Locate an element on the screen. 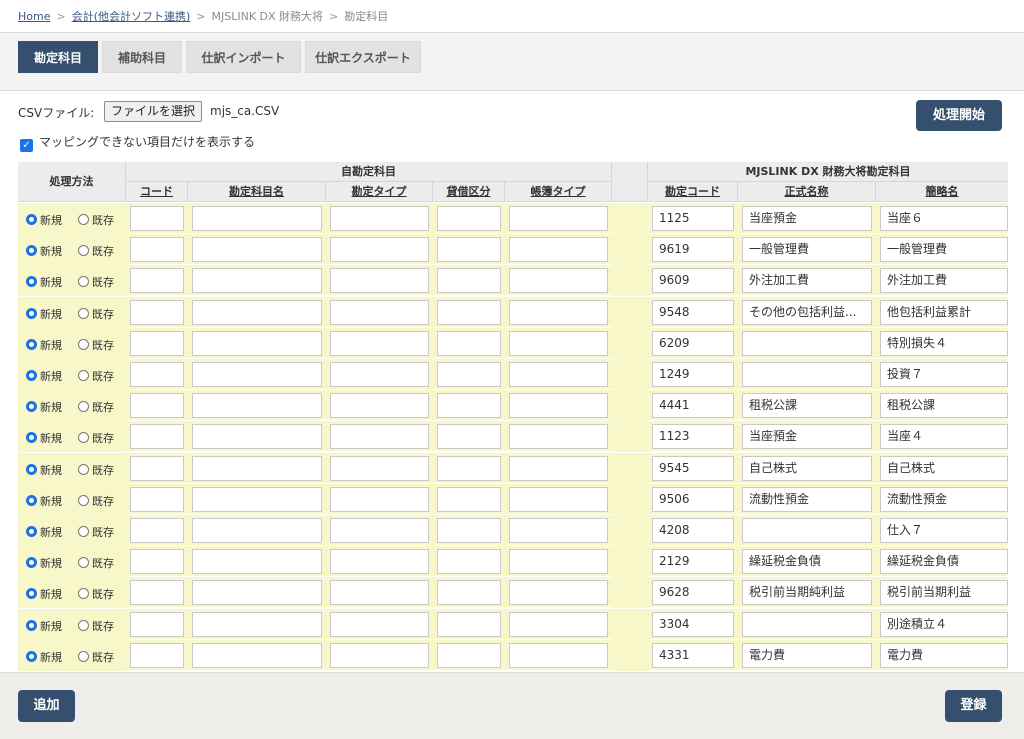  filter-checkbox-row: ✓ マッピングできない項目だけを表示する is located at coordinates (137, 142).